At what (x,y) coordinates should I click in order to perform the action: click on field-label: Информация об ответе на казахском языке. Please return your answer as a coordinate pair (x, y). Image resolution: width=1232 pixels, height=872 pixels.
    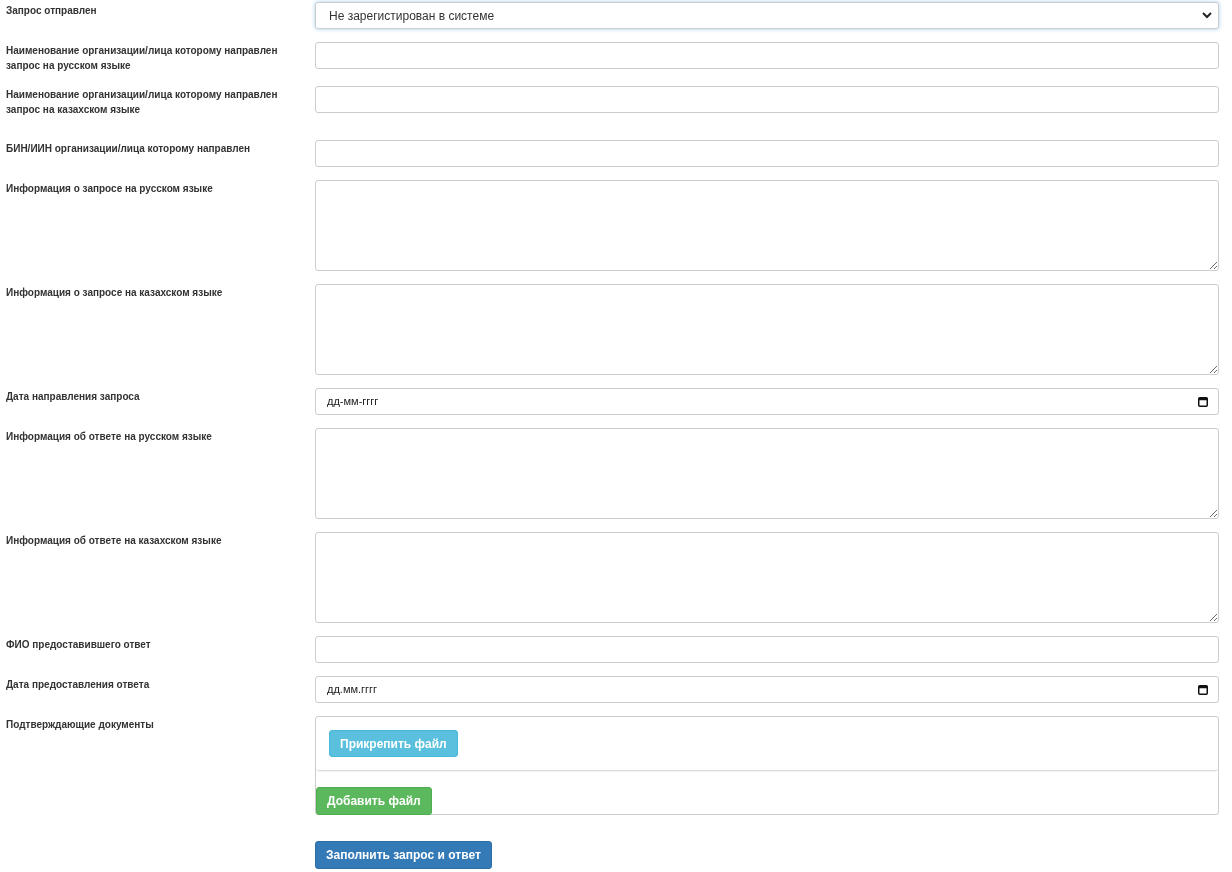
    Looking at the image, I should click on (114, 541).